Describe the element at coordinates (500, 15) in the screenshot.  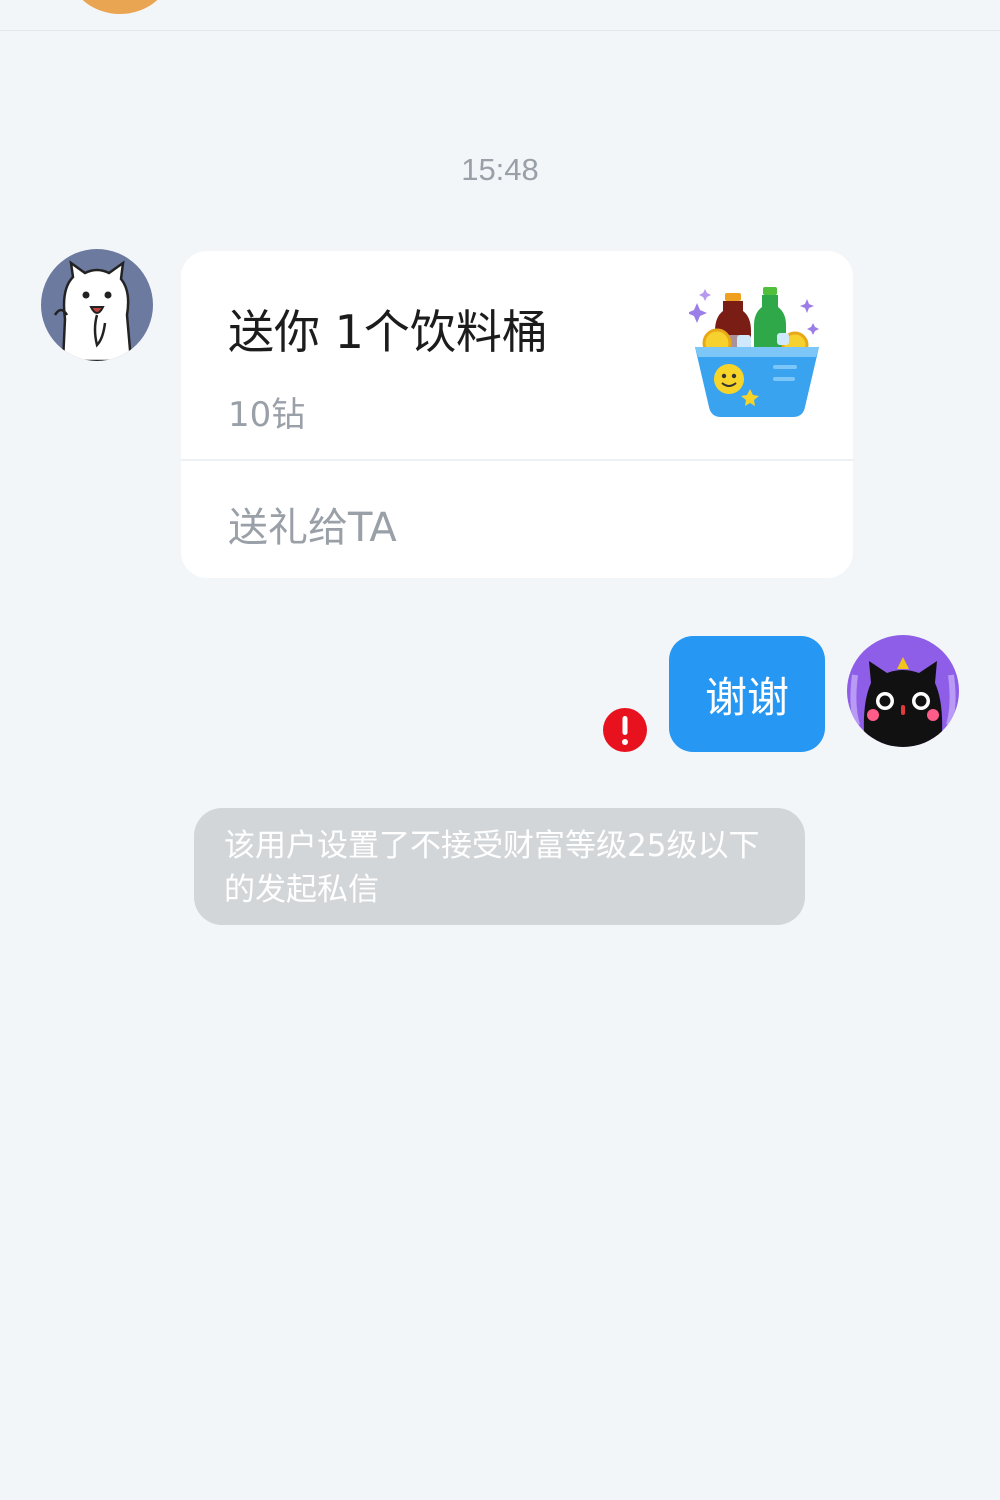
I see `top-bar` at that location.